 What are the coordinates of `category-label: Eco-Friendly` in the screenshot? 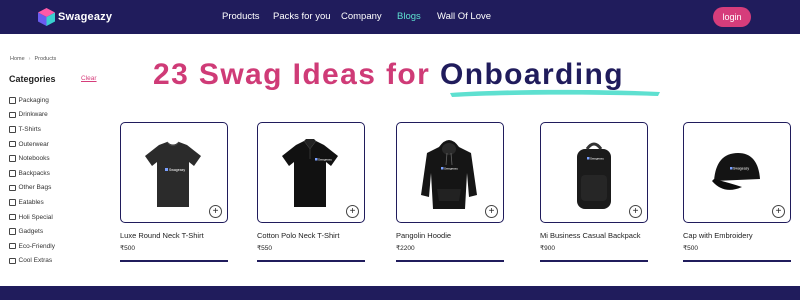 It's located at (36, 246).